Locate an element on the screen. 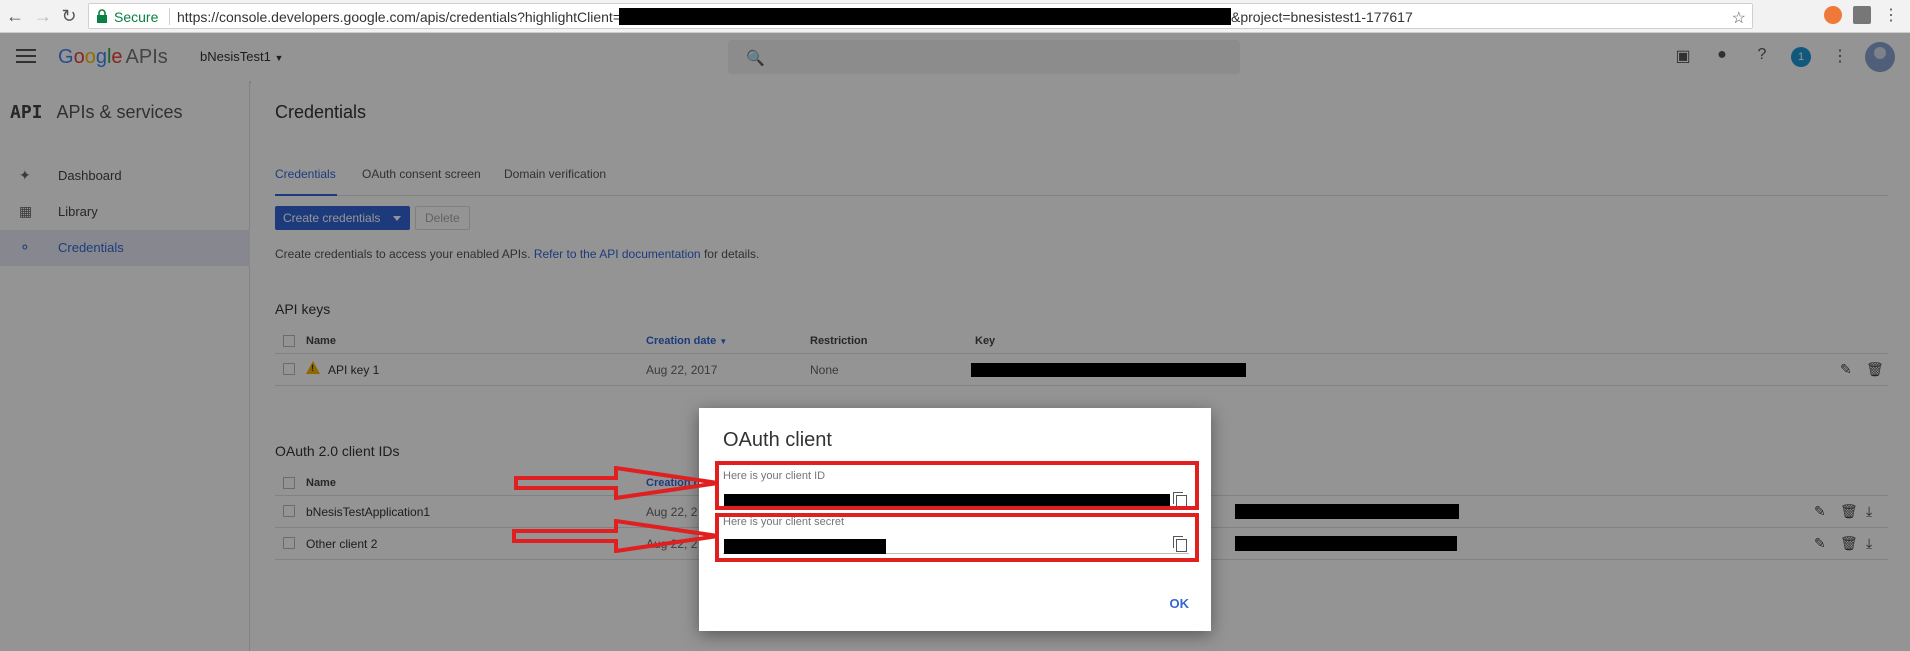  reload-icon: ↻ is located at coordinates (69, 16).